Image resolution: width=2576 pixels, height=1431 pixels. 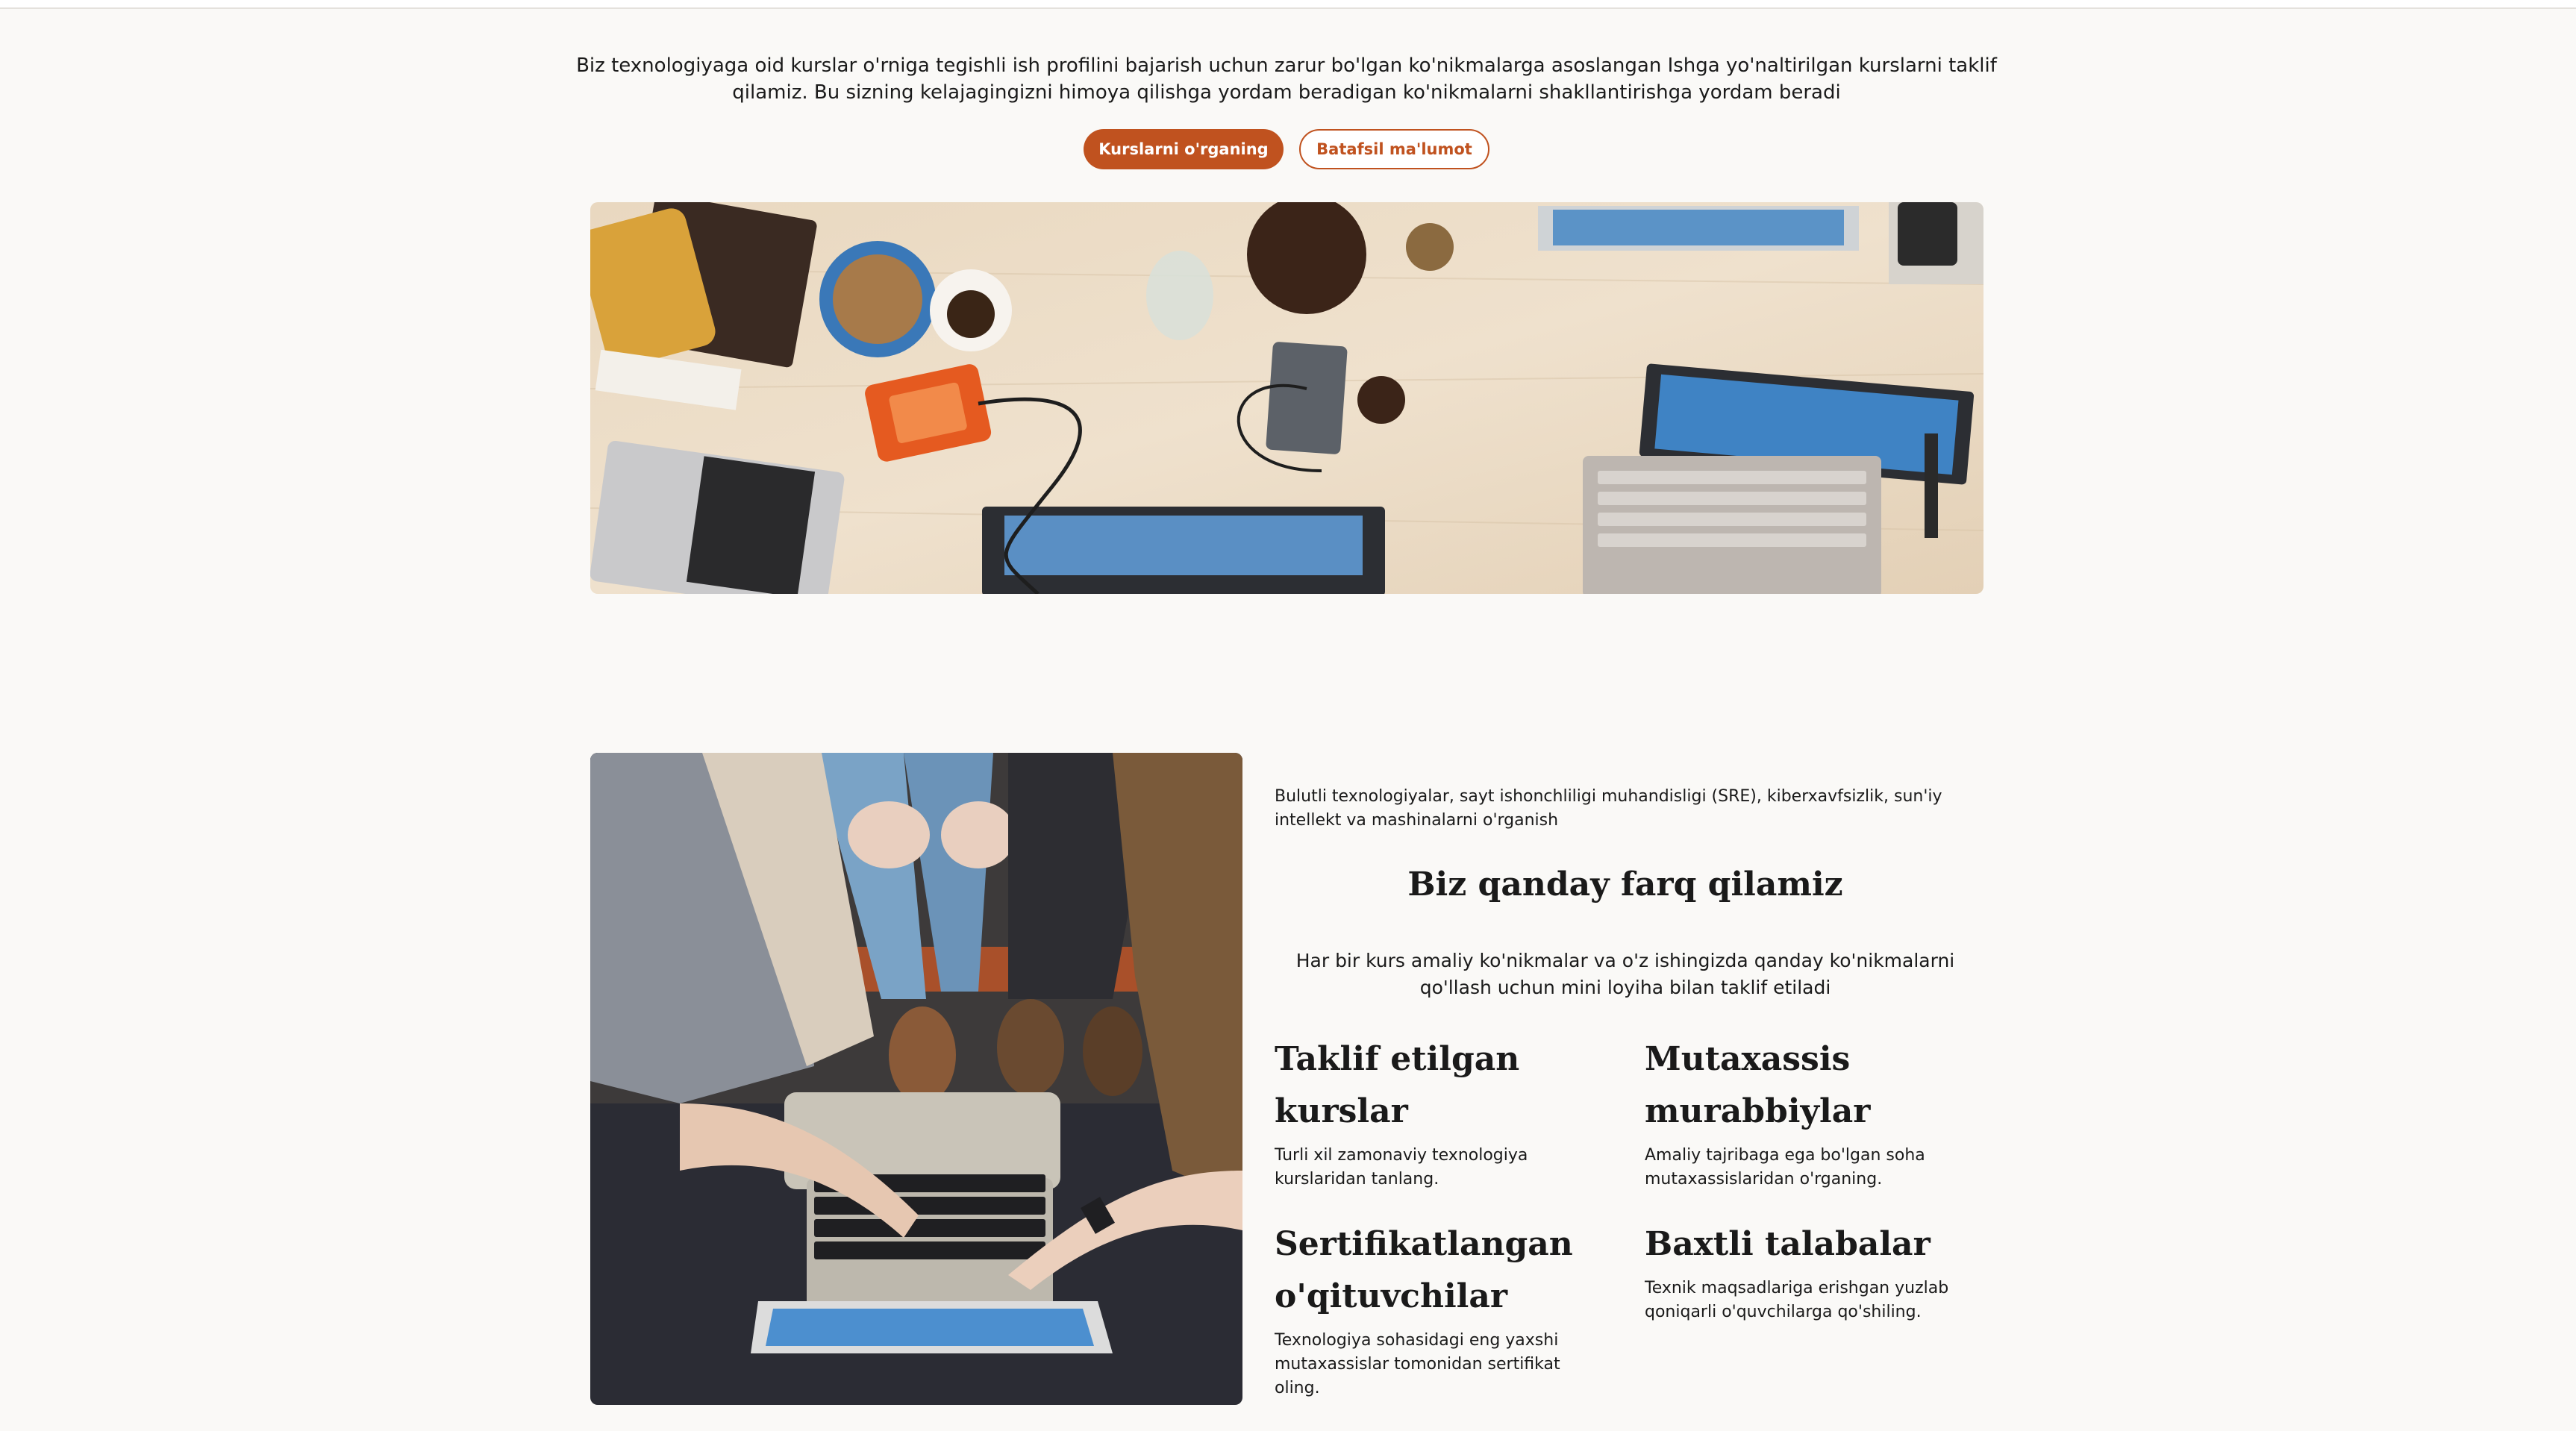 I want to click on feature-title: Baxtli talabalar, so click(x=1788, y=1244).